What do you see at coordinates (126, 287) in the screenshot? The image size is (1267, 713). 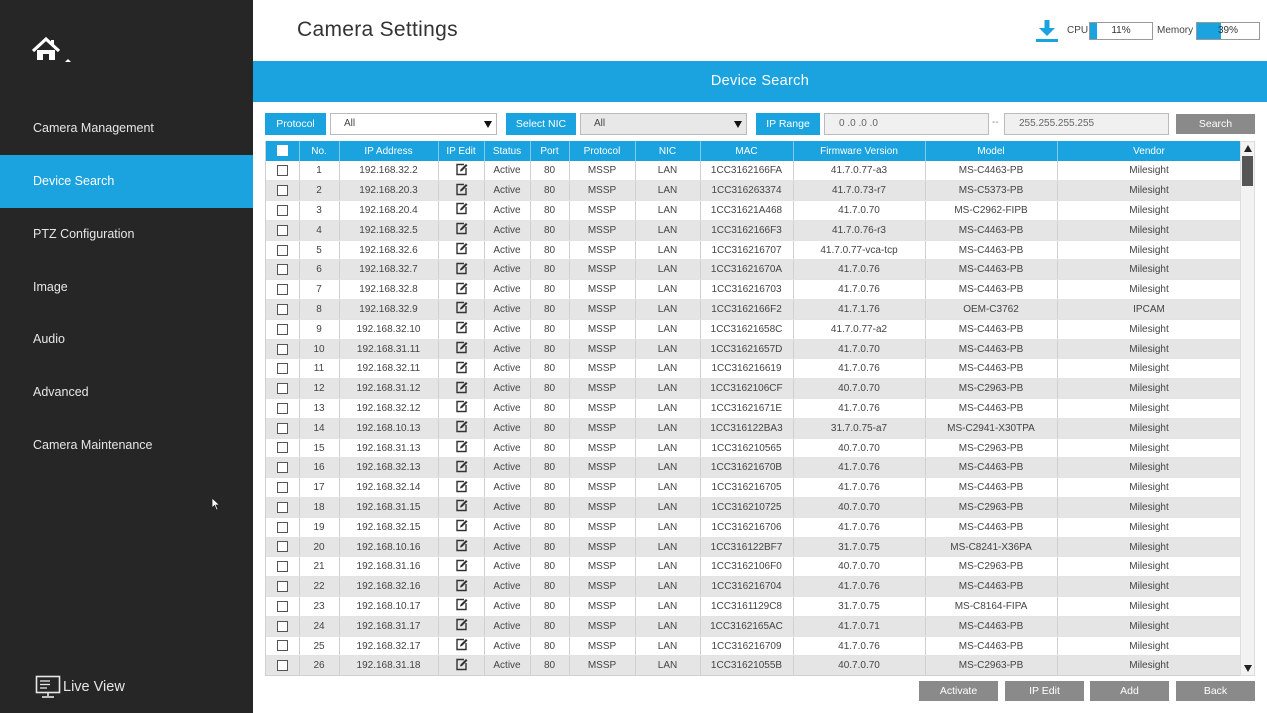 I see `sidebar-item-image: Image` at bounding box center [126, 287].